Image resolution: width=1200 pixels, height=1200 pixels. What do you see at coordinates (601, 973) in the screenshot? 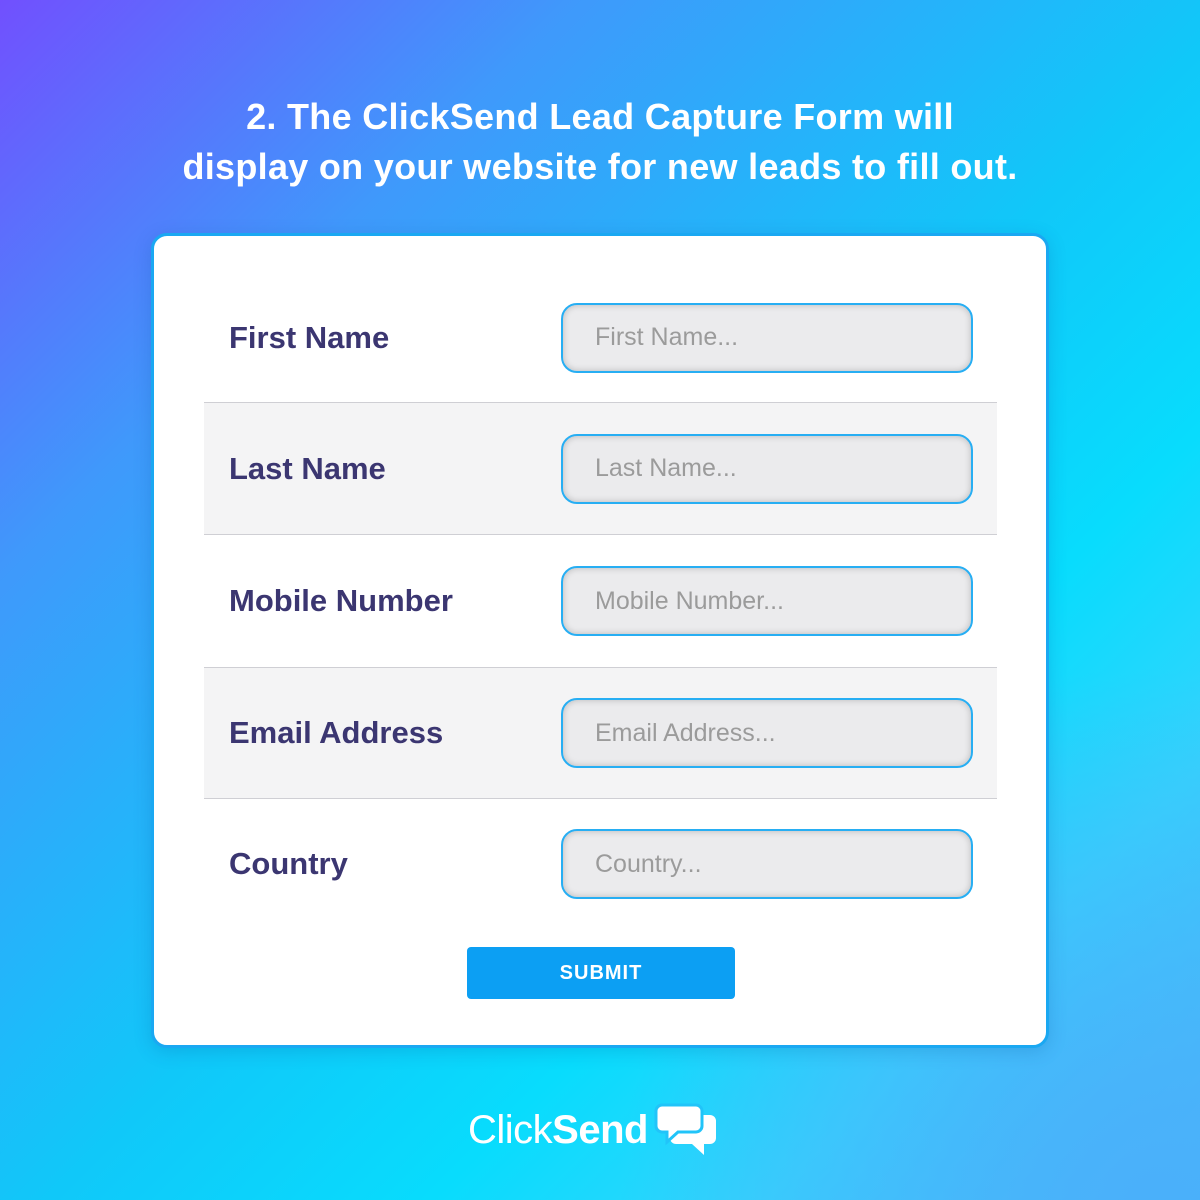
I see `submit-button: SUBMIT` at bounding box center [601, 973].